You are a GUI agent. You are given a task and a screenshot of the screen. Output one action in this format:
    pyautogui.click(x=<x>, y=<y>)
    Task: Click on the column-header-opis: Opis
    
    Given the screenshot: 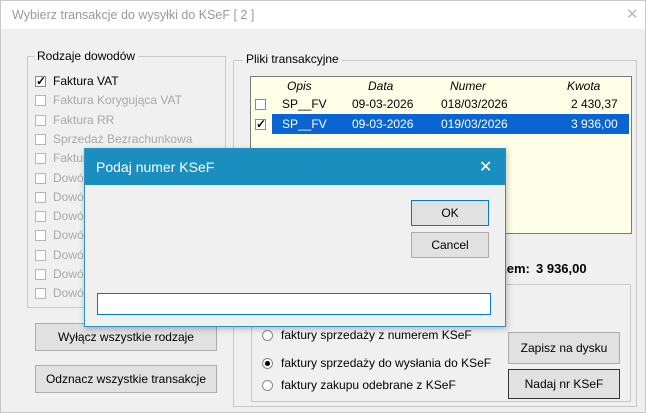 What is the action you would take?
    pyautogui.click(x=299, y=86)
    